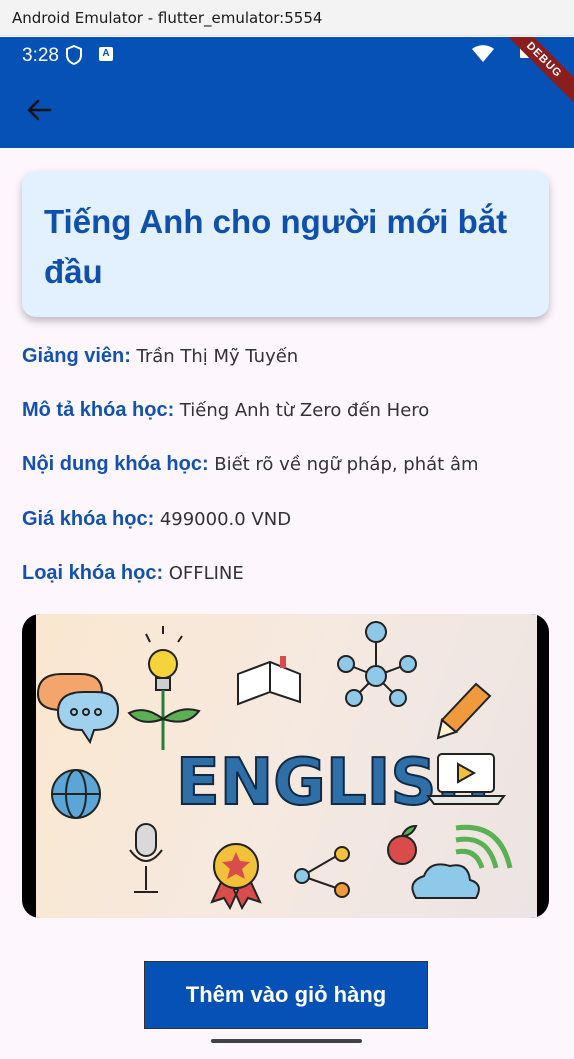  I want to click on wifi-icon, so click(483, 53).